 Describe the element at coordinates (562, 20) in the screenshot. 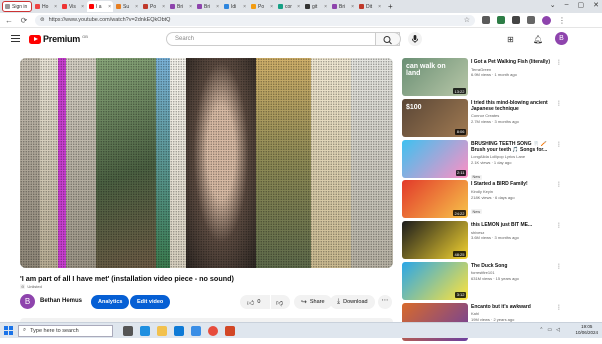

I see `browser-menu-icon: ⋮` at that location.